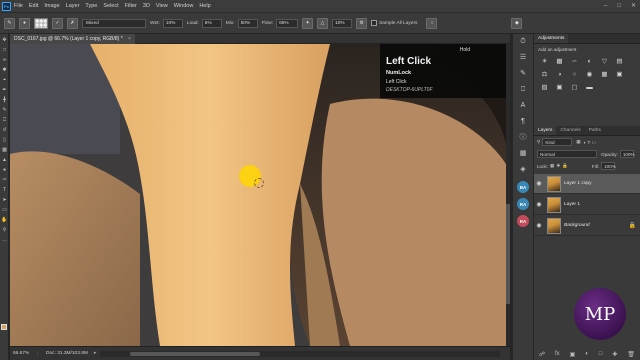  Describe the element at coordinates (308, 23) in the screenshot. I see `airbrush-icon: ✦` at that location.